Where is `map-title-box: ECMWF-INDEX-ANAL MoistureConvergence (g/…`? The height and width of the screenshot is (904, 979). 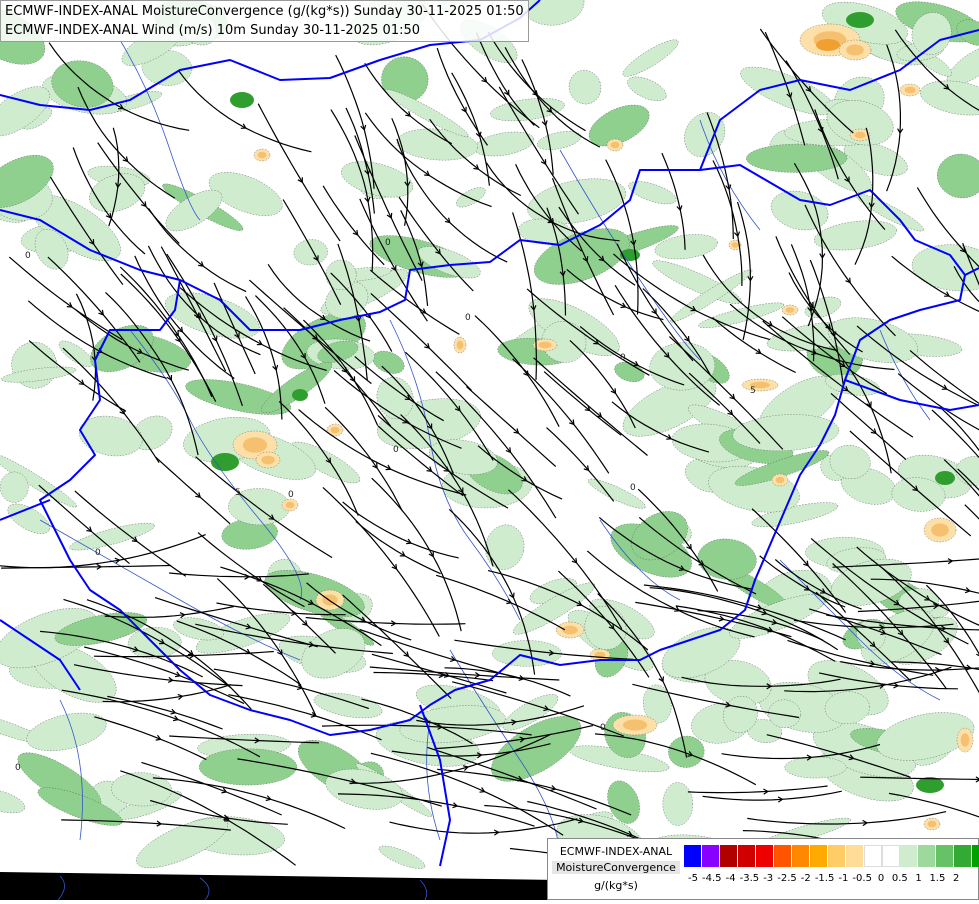 map-title-box: ECMWF-INDEX-ANAL MoistureConvergence (g/… is located at coordinates (264, 21).